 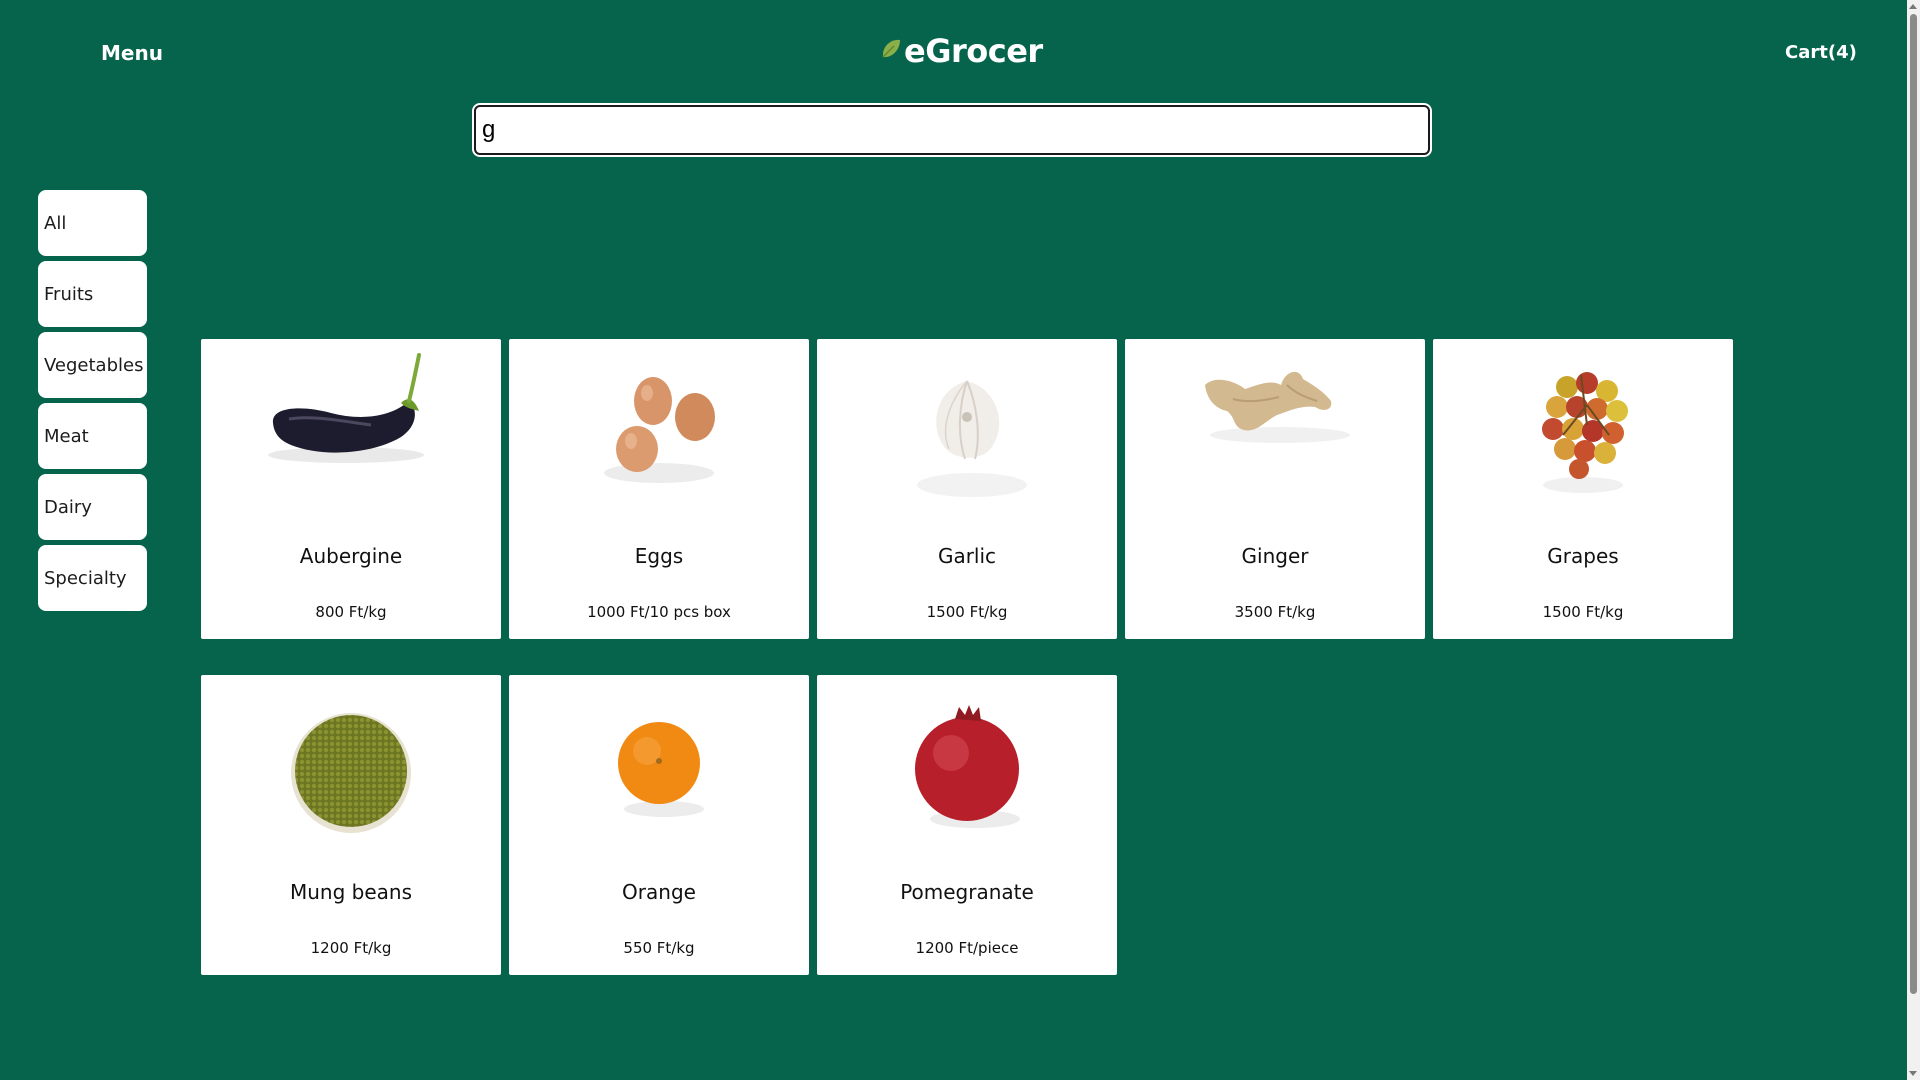 I want to click on product-card-ginger: Ginger 3500 Ft/kg, so click(x=1275, y=489).